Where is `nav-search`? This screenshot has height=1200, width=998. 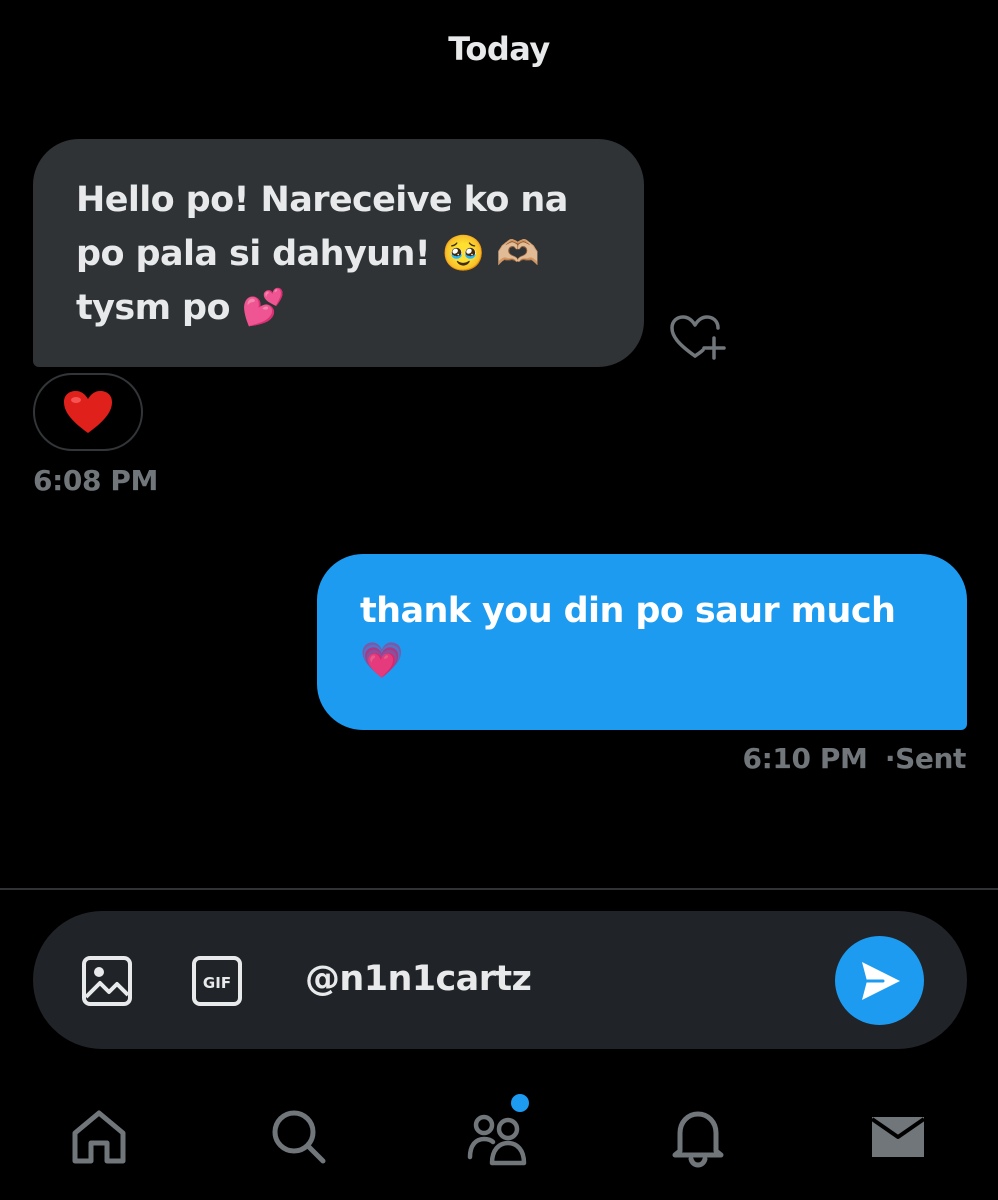
nav-search is located at coordinates (299, 1137).